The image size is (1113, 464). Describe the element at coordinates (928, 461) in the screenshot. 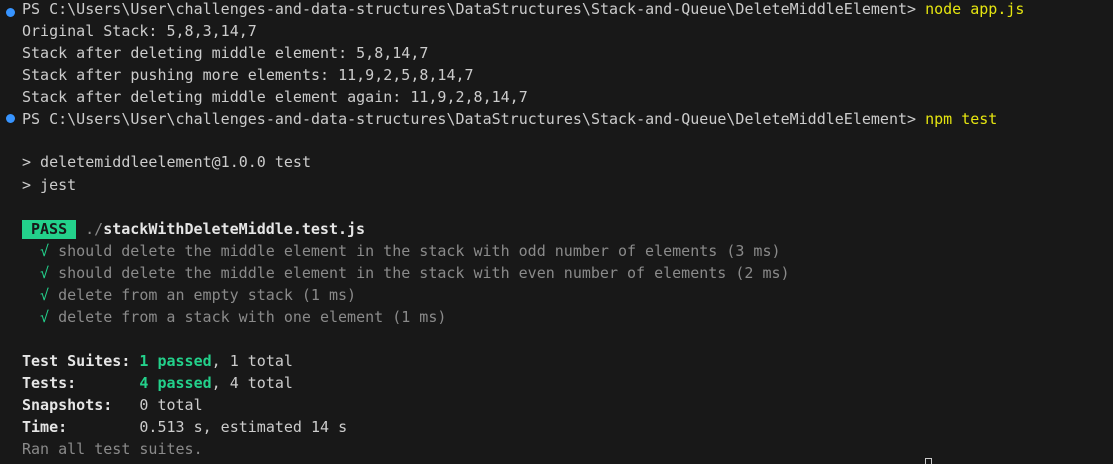

I see `terminal-cursor` at that location.